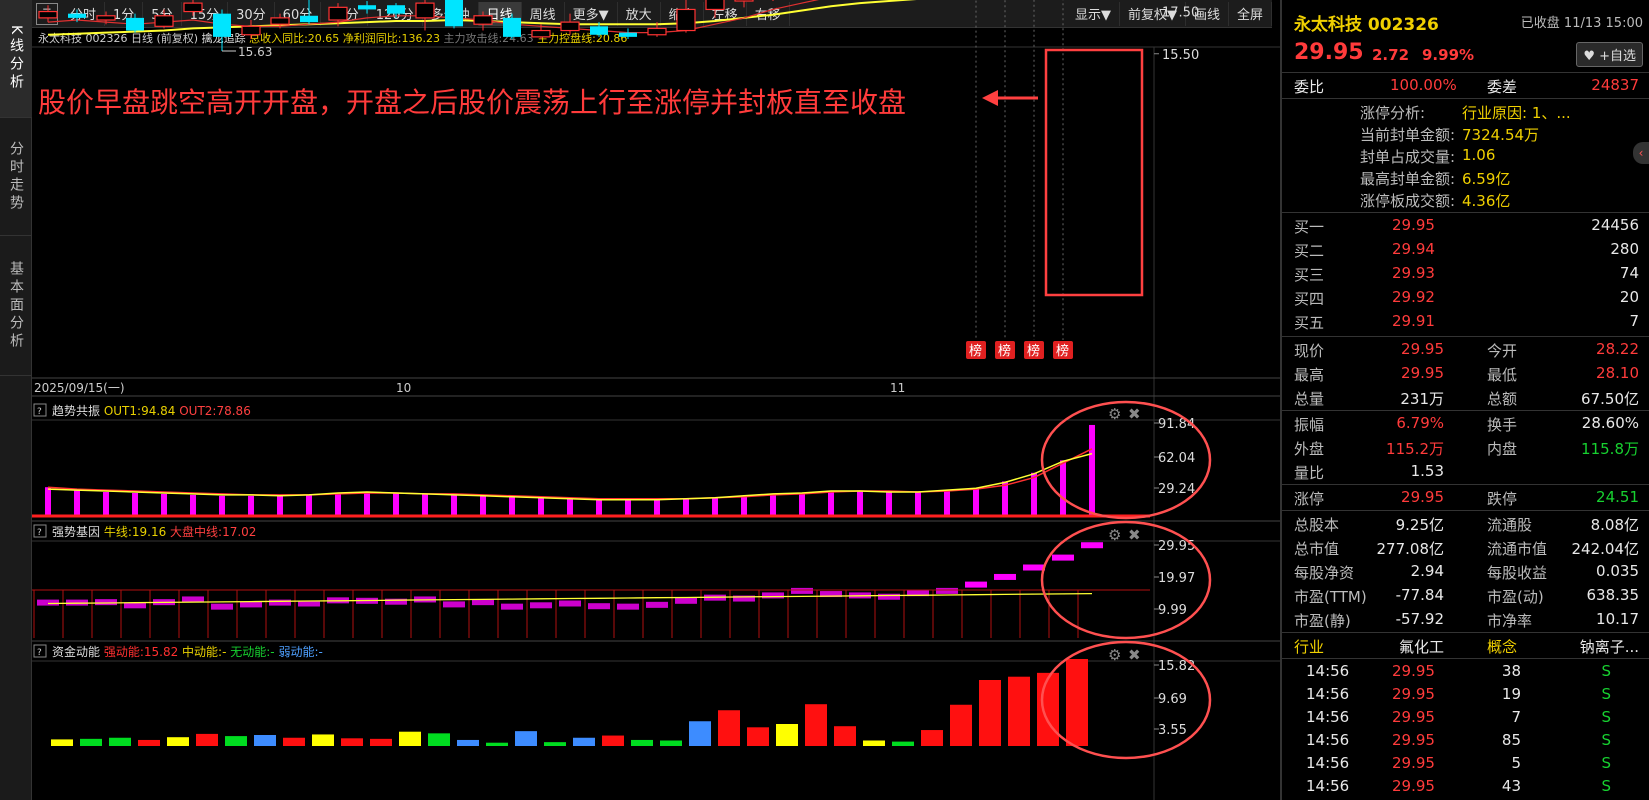  Describe the element at coordinates (1609, 54) in the screenshot. I see `add-watchlist-button: ♥ +自选` at that location.